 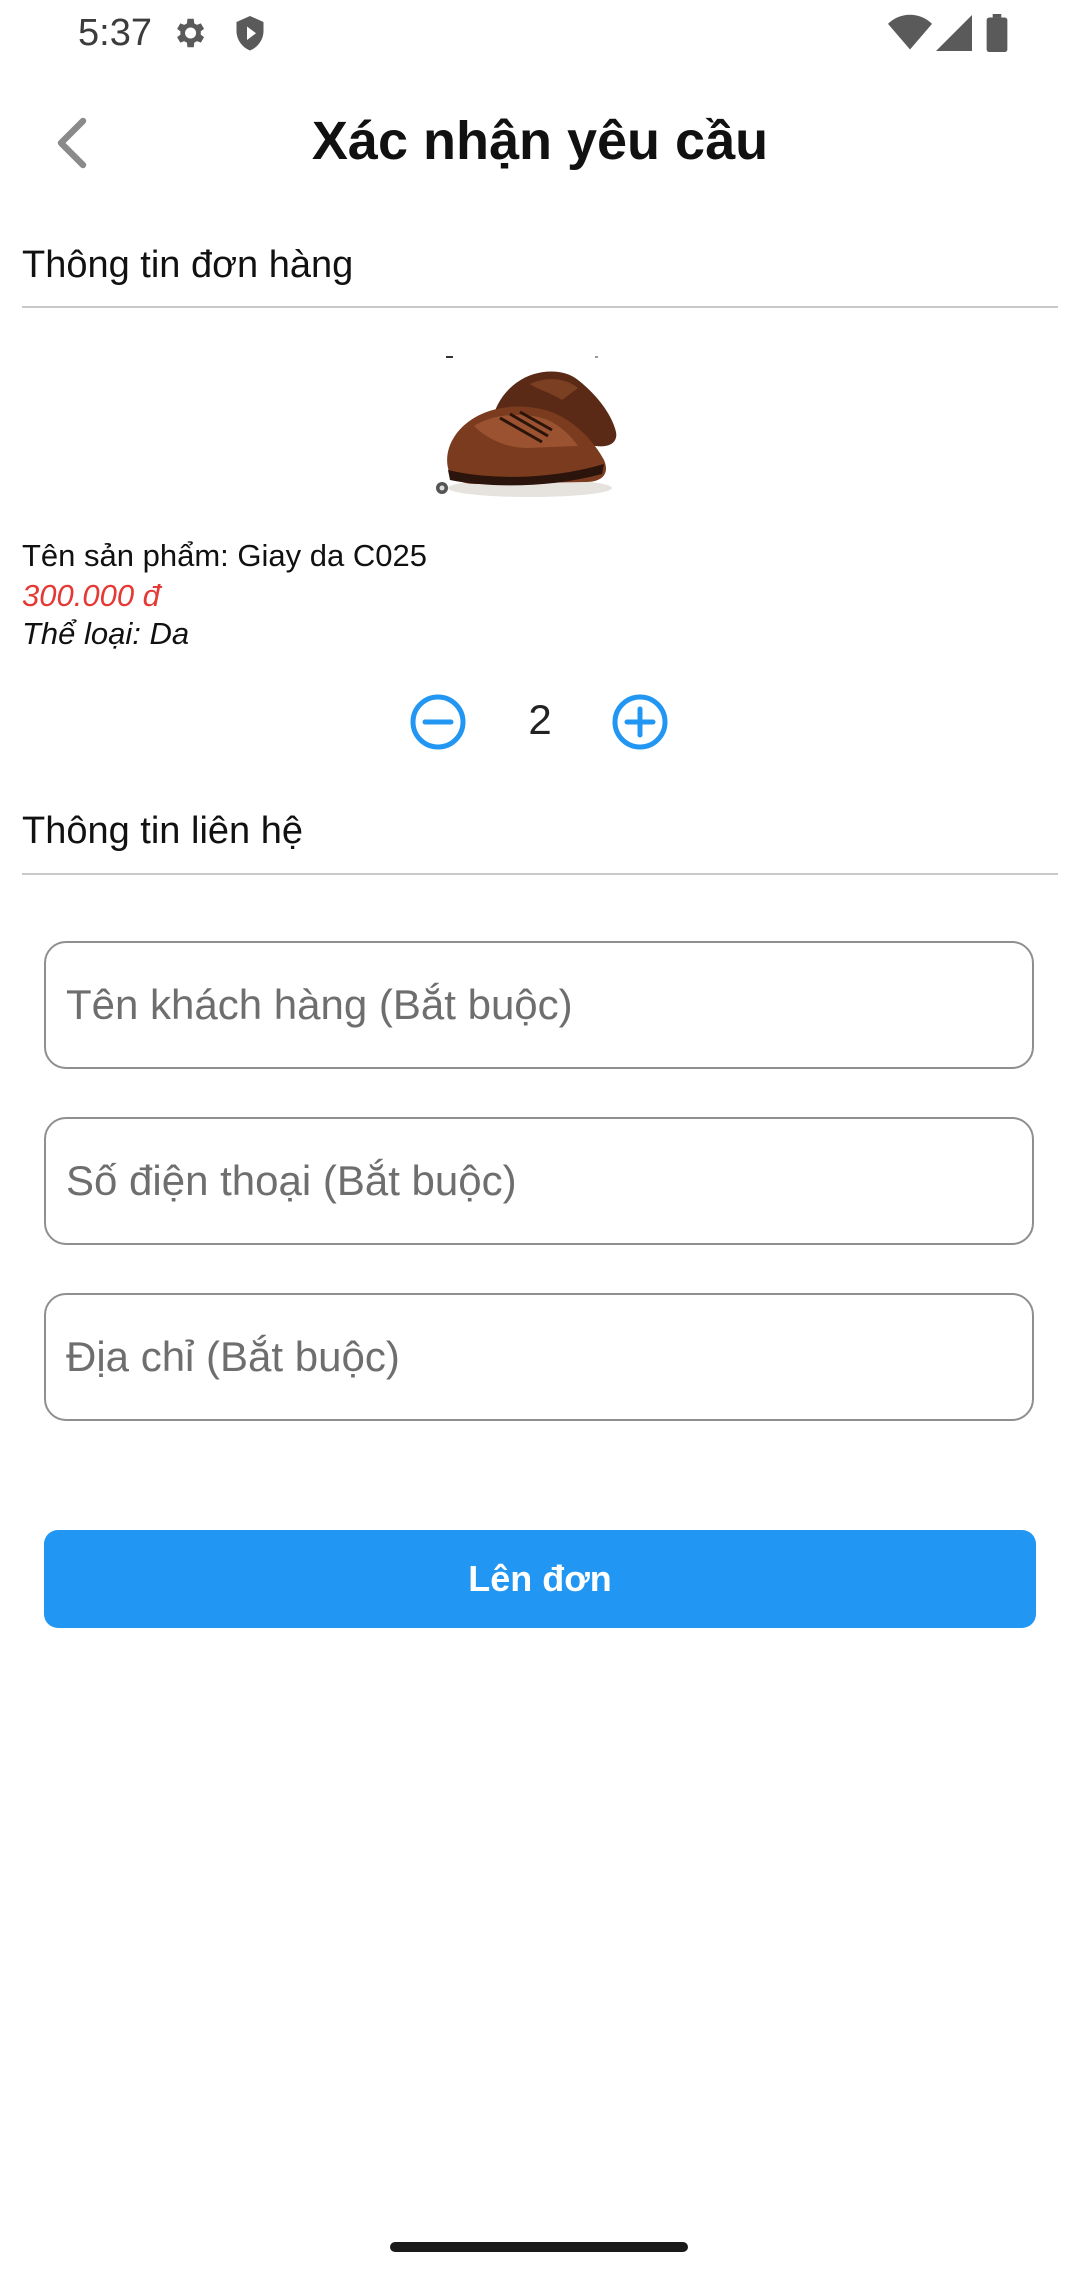 What do you see at coordinates (539, 1005) in the screenshot?
I see `customer-name-field` at bounding box center [539, 1005].